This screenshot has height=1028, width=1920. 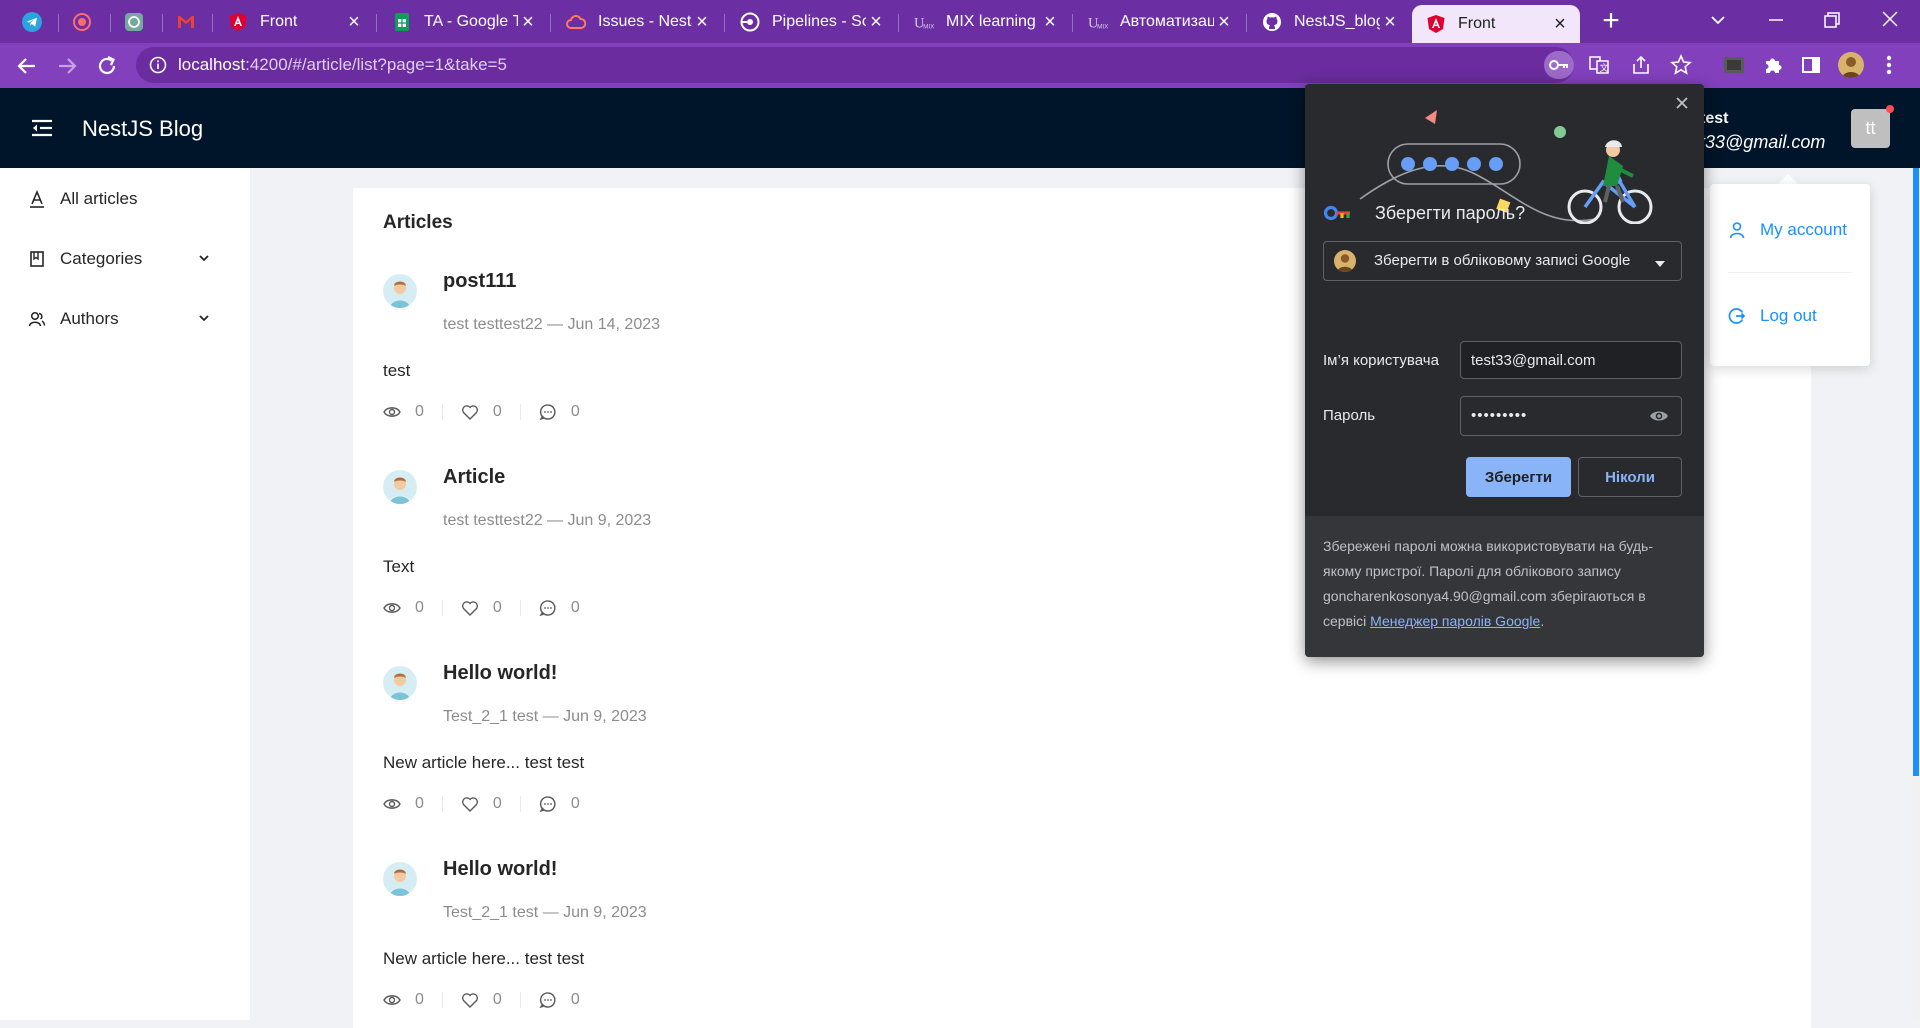 What do you see at coordinates (1681, 67) in the screenshot?
I see `bookmark-star-icon` at bounding box center [1681, 67].